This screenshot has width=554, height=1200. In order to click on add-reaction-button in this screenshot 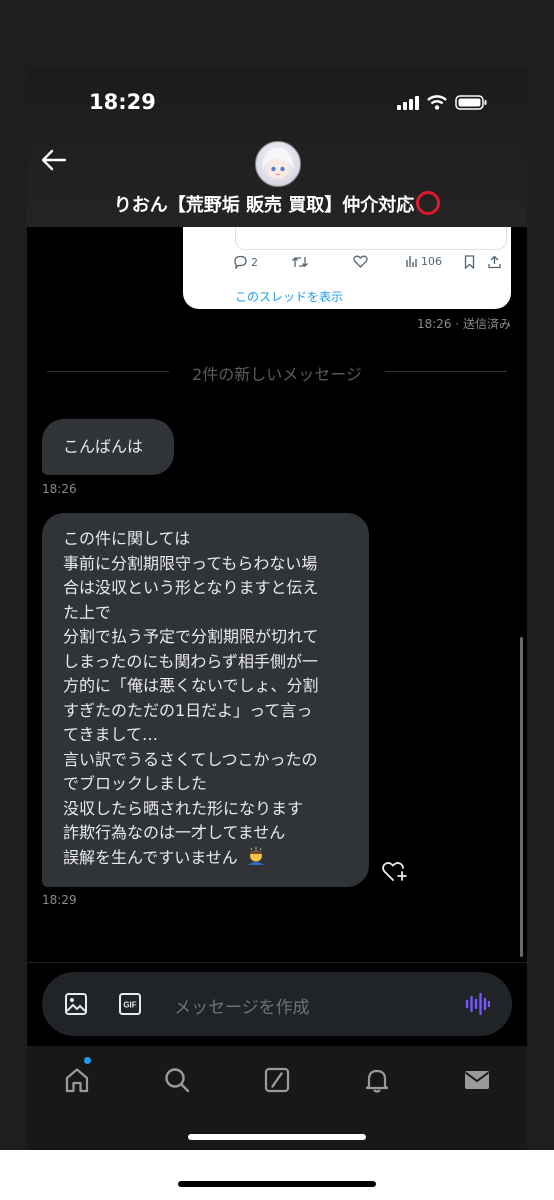, I will do `click(395, 873)`.